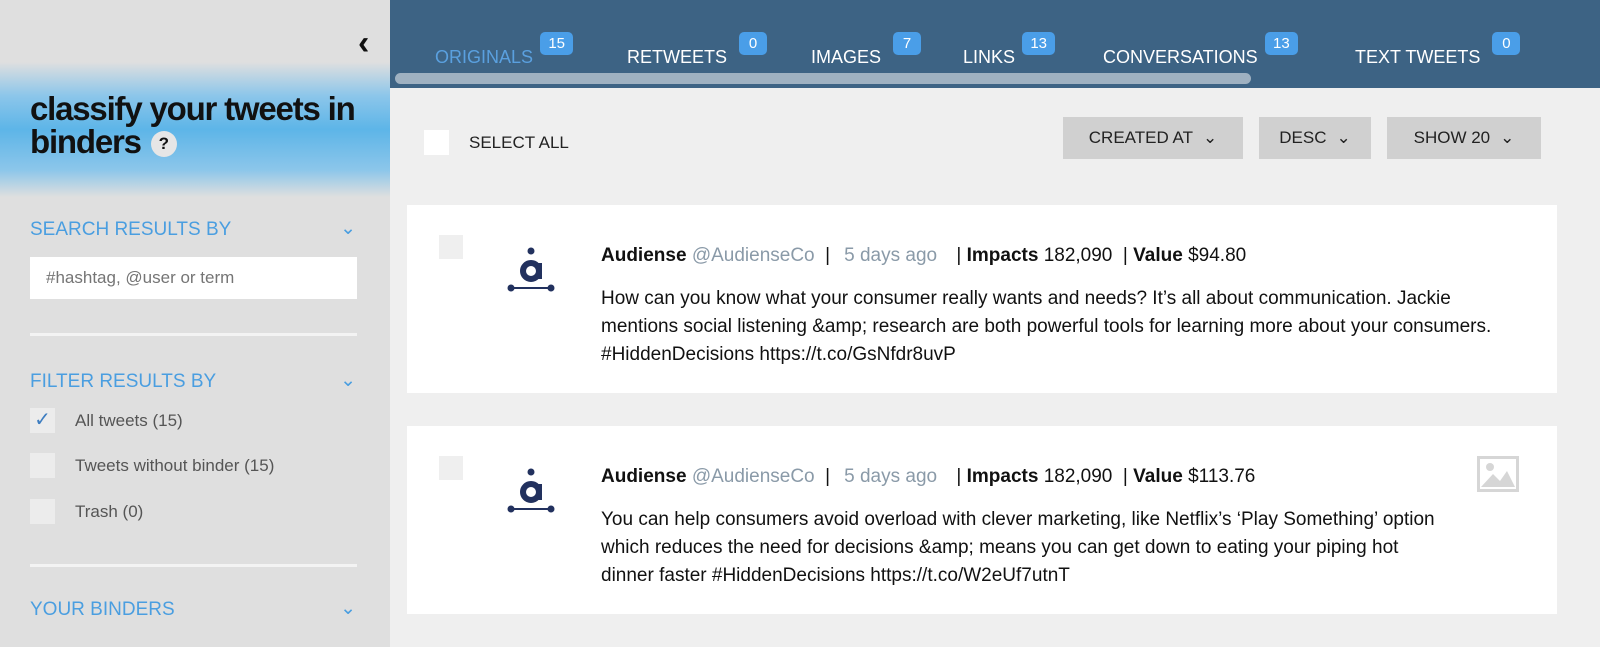 The height and width of the screenshot is (647, 1600). I want to click on dropdown-label: CREATED AT, so click(1140, 137).